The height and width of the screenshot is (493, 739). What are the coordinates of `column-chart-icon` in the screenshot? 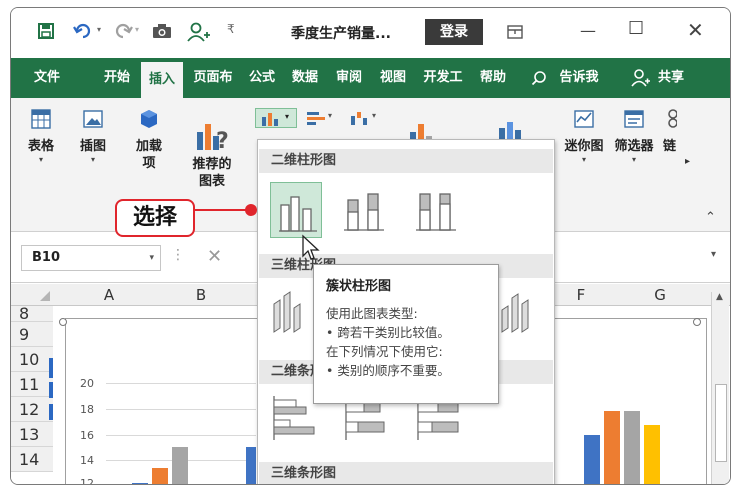 It's located at (270, 119).